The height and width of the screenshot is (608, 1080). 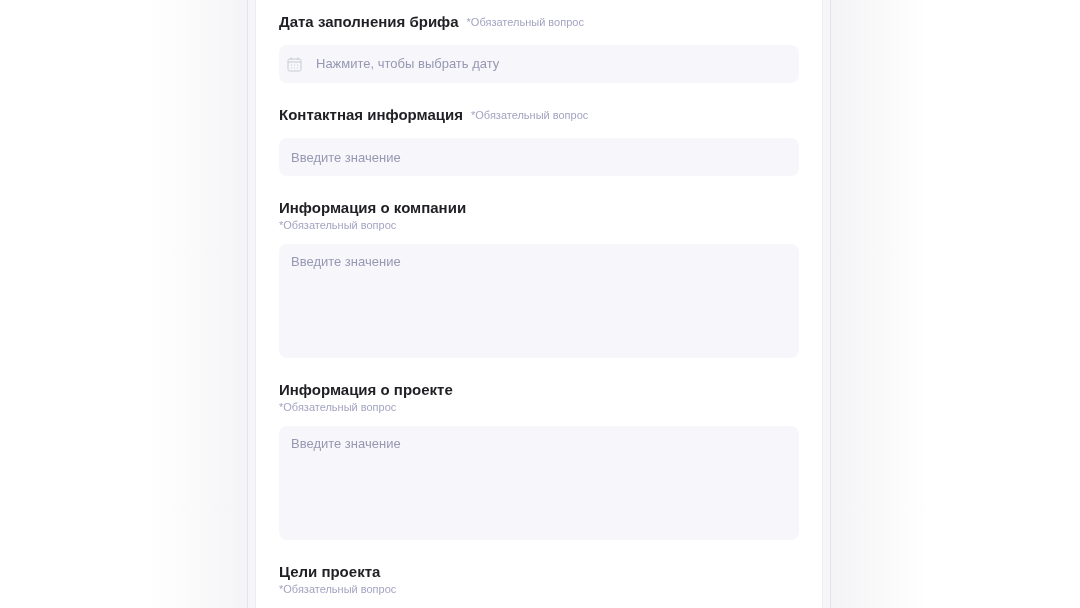 I want to click on date-picker-field: Нажмите, чтобы выбрать дату, so click(x=539, y=64).